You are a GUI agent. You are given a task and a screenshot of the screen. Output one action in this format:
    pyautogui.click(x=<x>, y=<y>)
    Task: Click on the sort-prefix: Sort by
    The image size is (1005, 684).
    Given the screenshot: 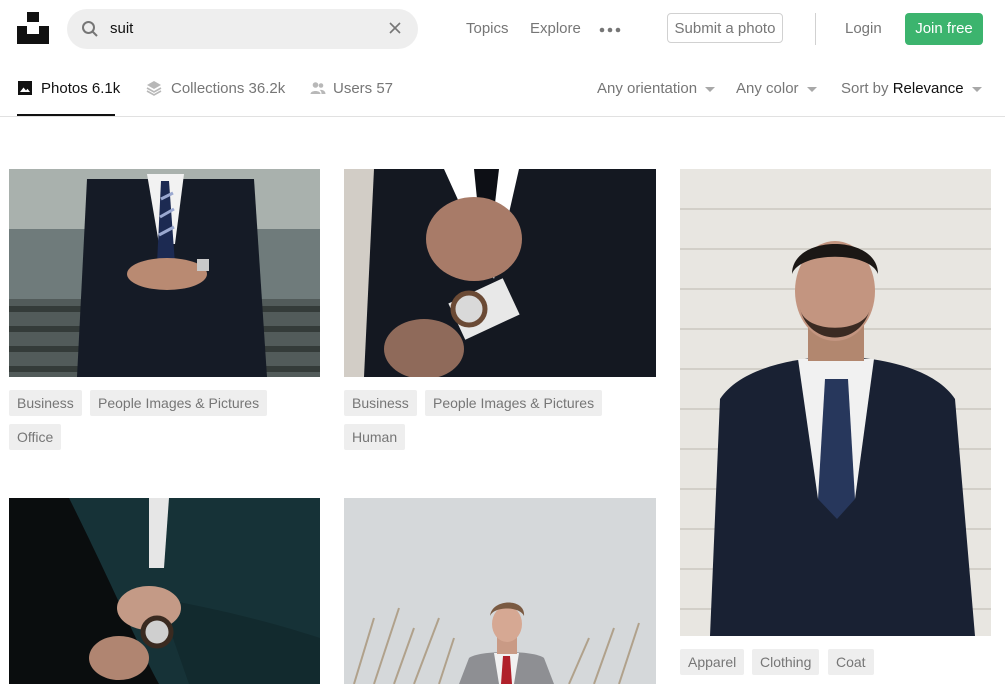 What is the action you would take?
    pyautogui.click(x=865, y=88)
    